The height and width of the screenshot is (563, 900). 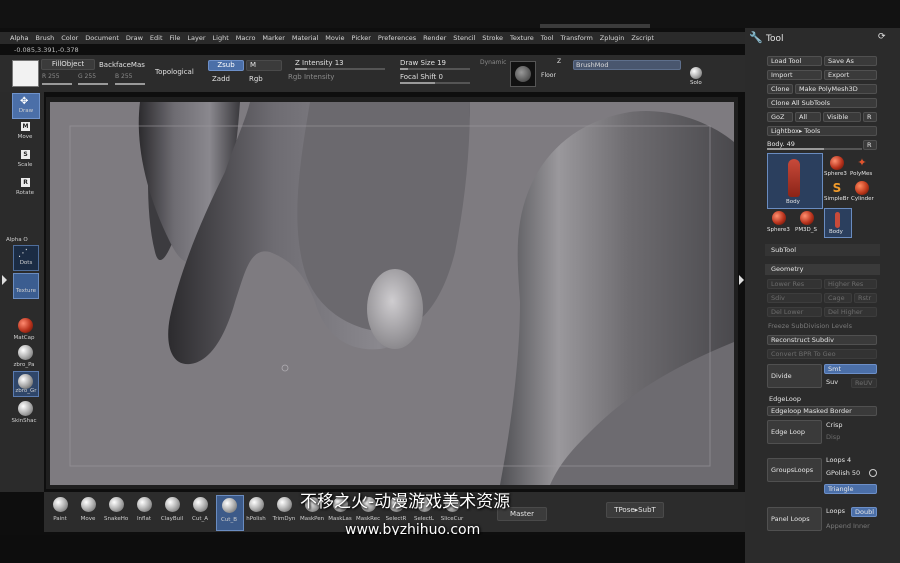 What do you see at coordinates (794, 75) in the screenshot?
I see `import-button: Import` at bounding box center [794, 75].